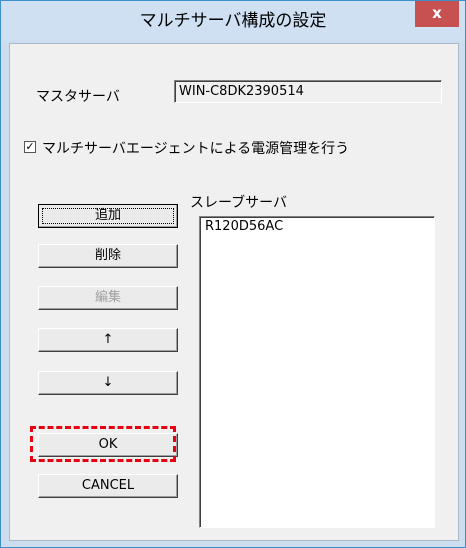  What do you see at coordinates (108, 340) in the screenshot?
I see `move-up-button: ↑` at bounding box center [108, 340].